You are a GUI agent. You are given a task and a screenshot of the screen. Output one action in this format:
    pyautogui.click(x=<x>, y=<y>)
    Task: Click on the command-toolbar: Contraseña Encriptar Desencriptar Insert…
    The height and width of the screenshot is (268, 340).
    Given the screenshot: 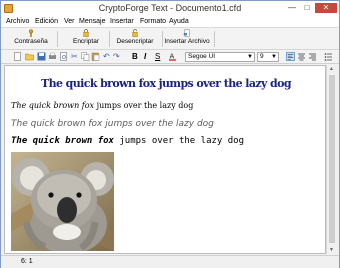 What is the action you would take?
    pyautogui.click(x=170, y=39)
    